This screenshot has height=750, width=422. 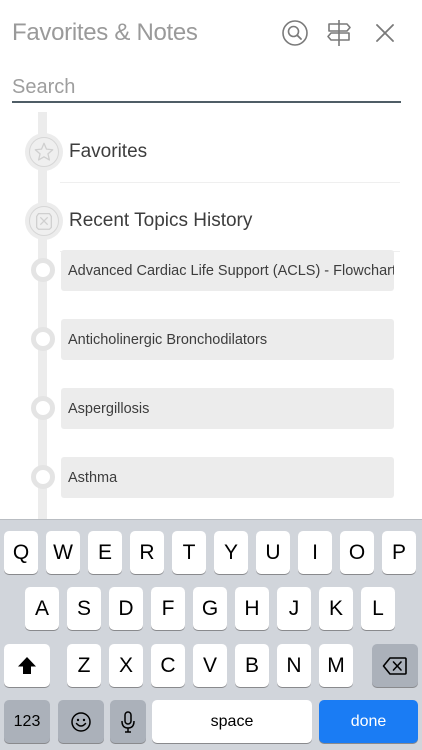 What do you see at coordinates (168, 665) in the screenshot?
I see `key-c: C` at bounding box center [168, 665].